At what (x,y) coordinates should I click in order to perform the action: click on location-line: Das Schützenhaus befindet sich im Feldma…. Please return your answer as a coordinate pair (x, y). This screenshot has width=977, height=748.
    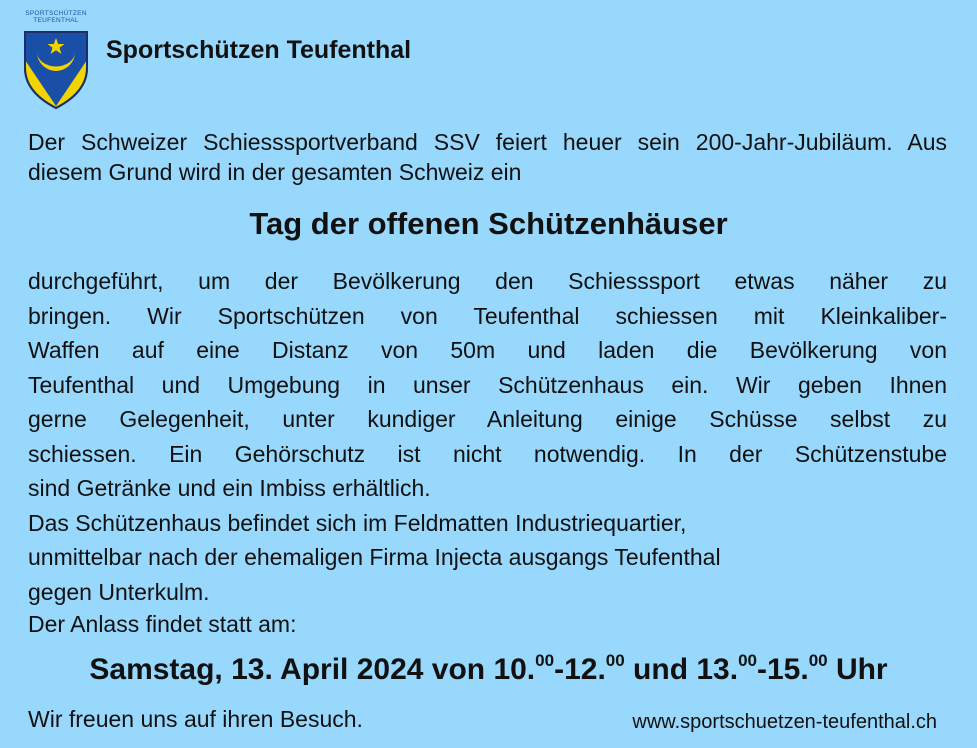
    Looking at the image, I should click on (357, 522).